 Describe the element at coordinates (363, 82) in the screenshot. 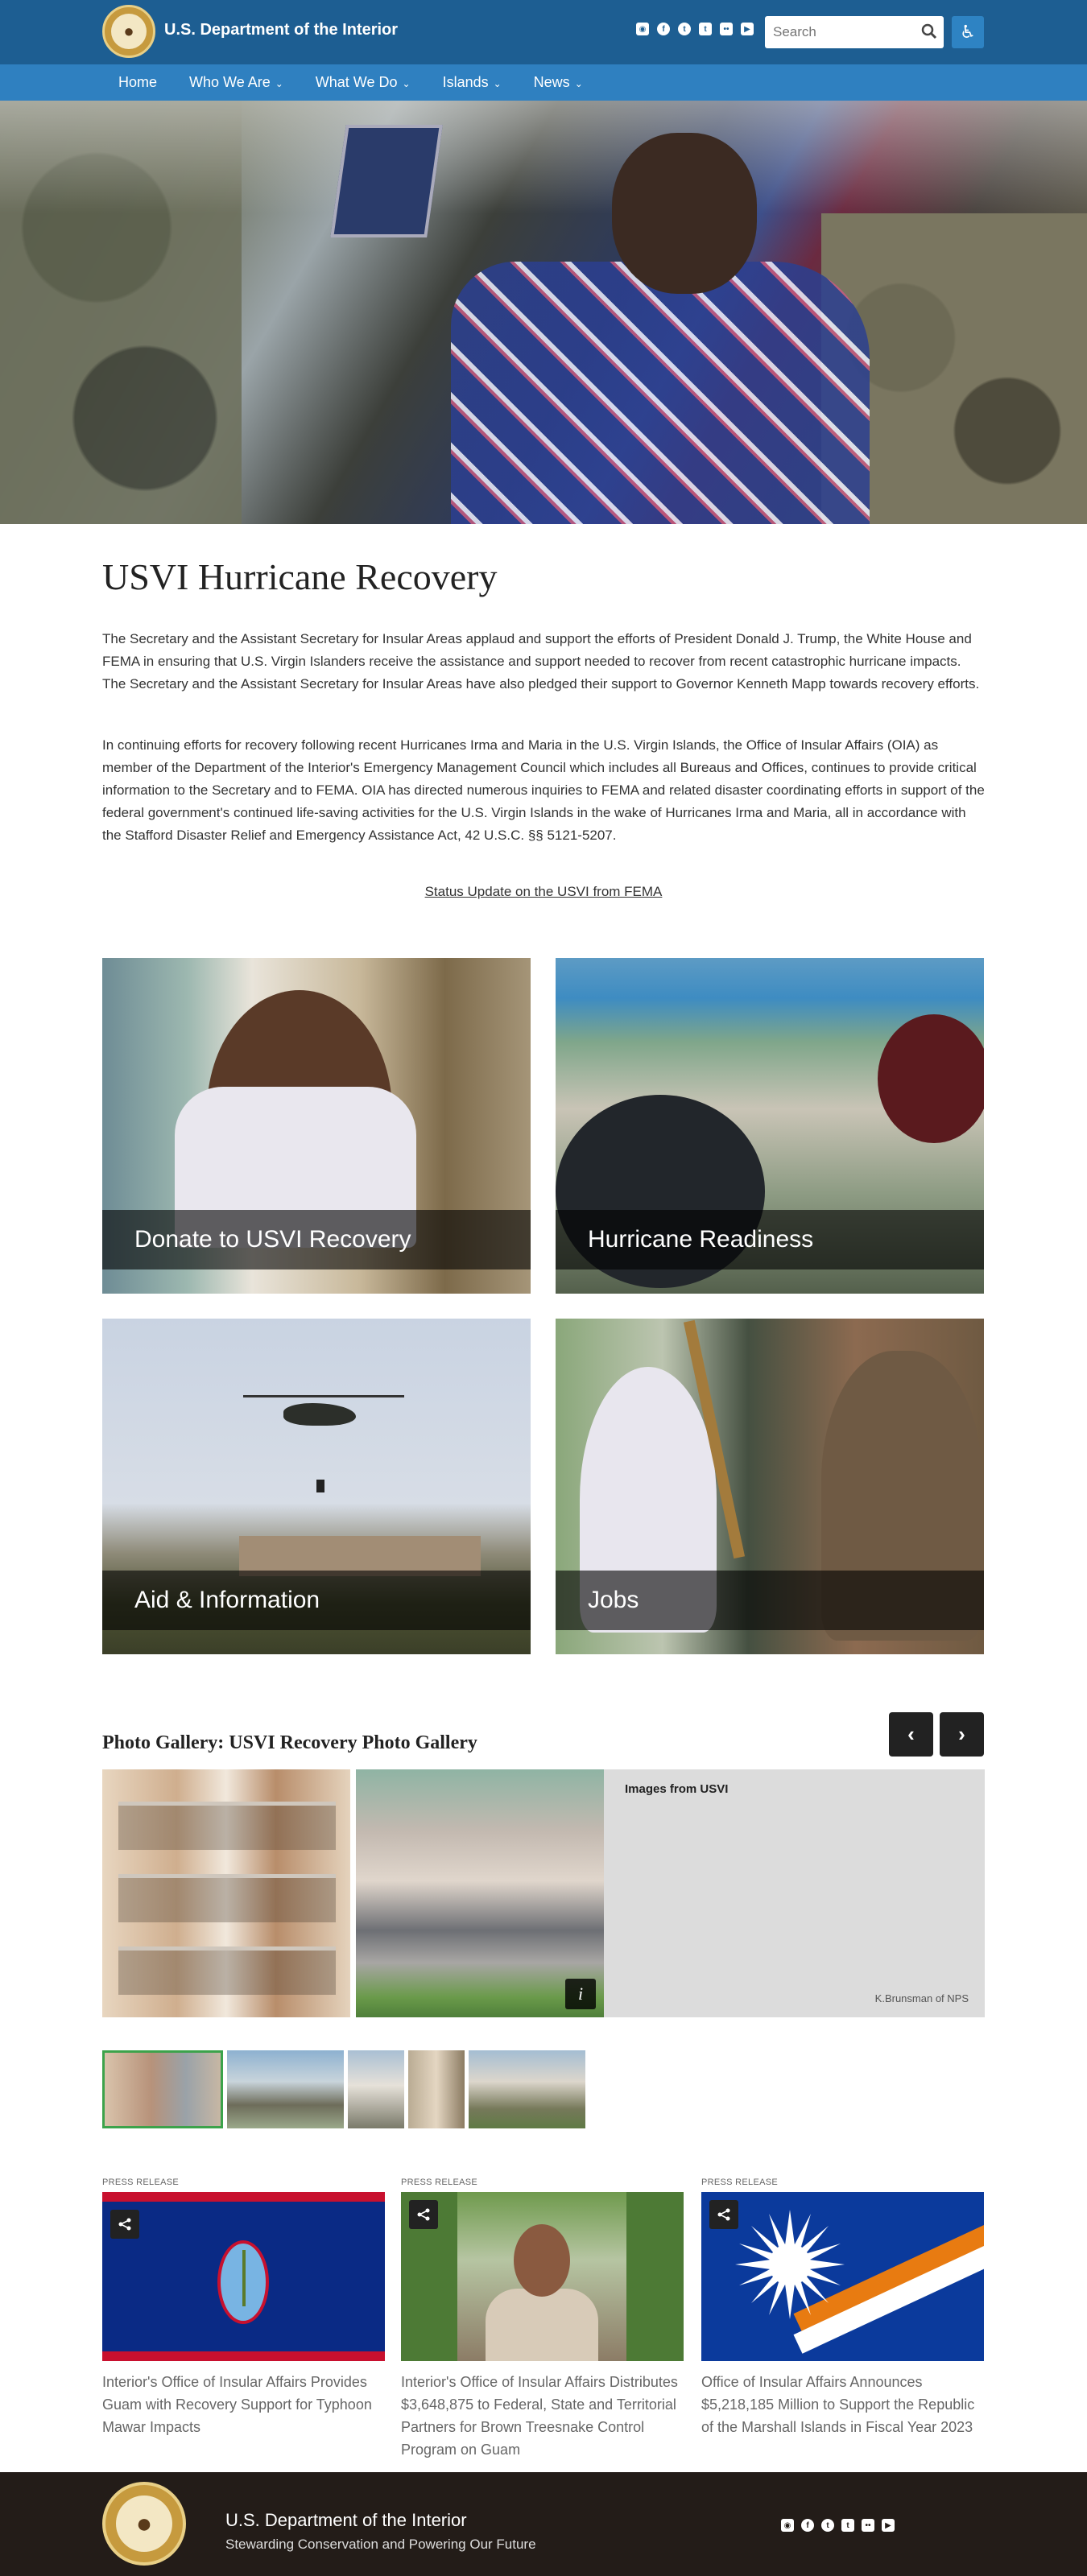

I see `nav-item-what-we-do: What We Do ⌄` at that location.